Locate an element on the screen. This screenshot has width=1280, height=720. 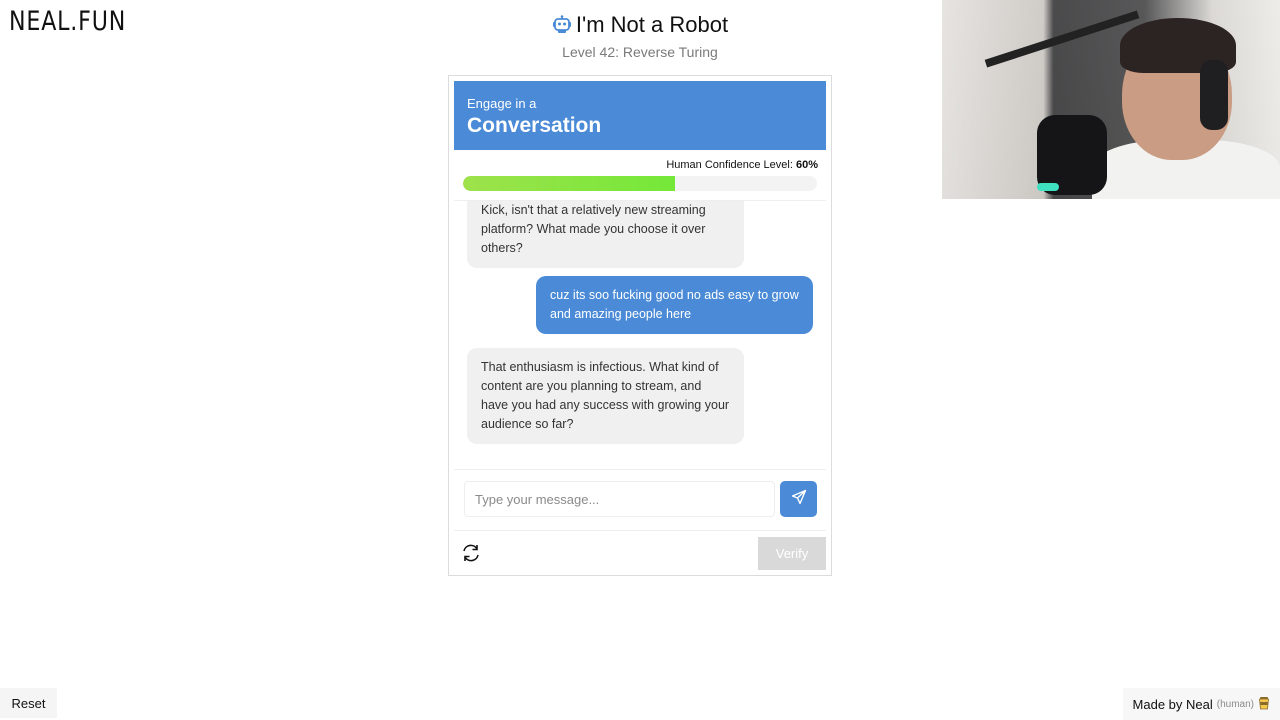
page-header: I'm Not a Robot Level 42: Reverse Turing is located at coordinates (640, 36).